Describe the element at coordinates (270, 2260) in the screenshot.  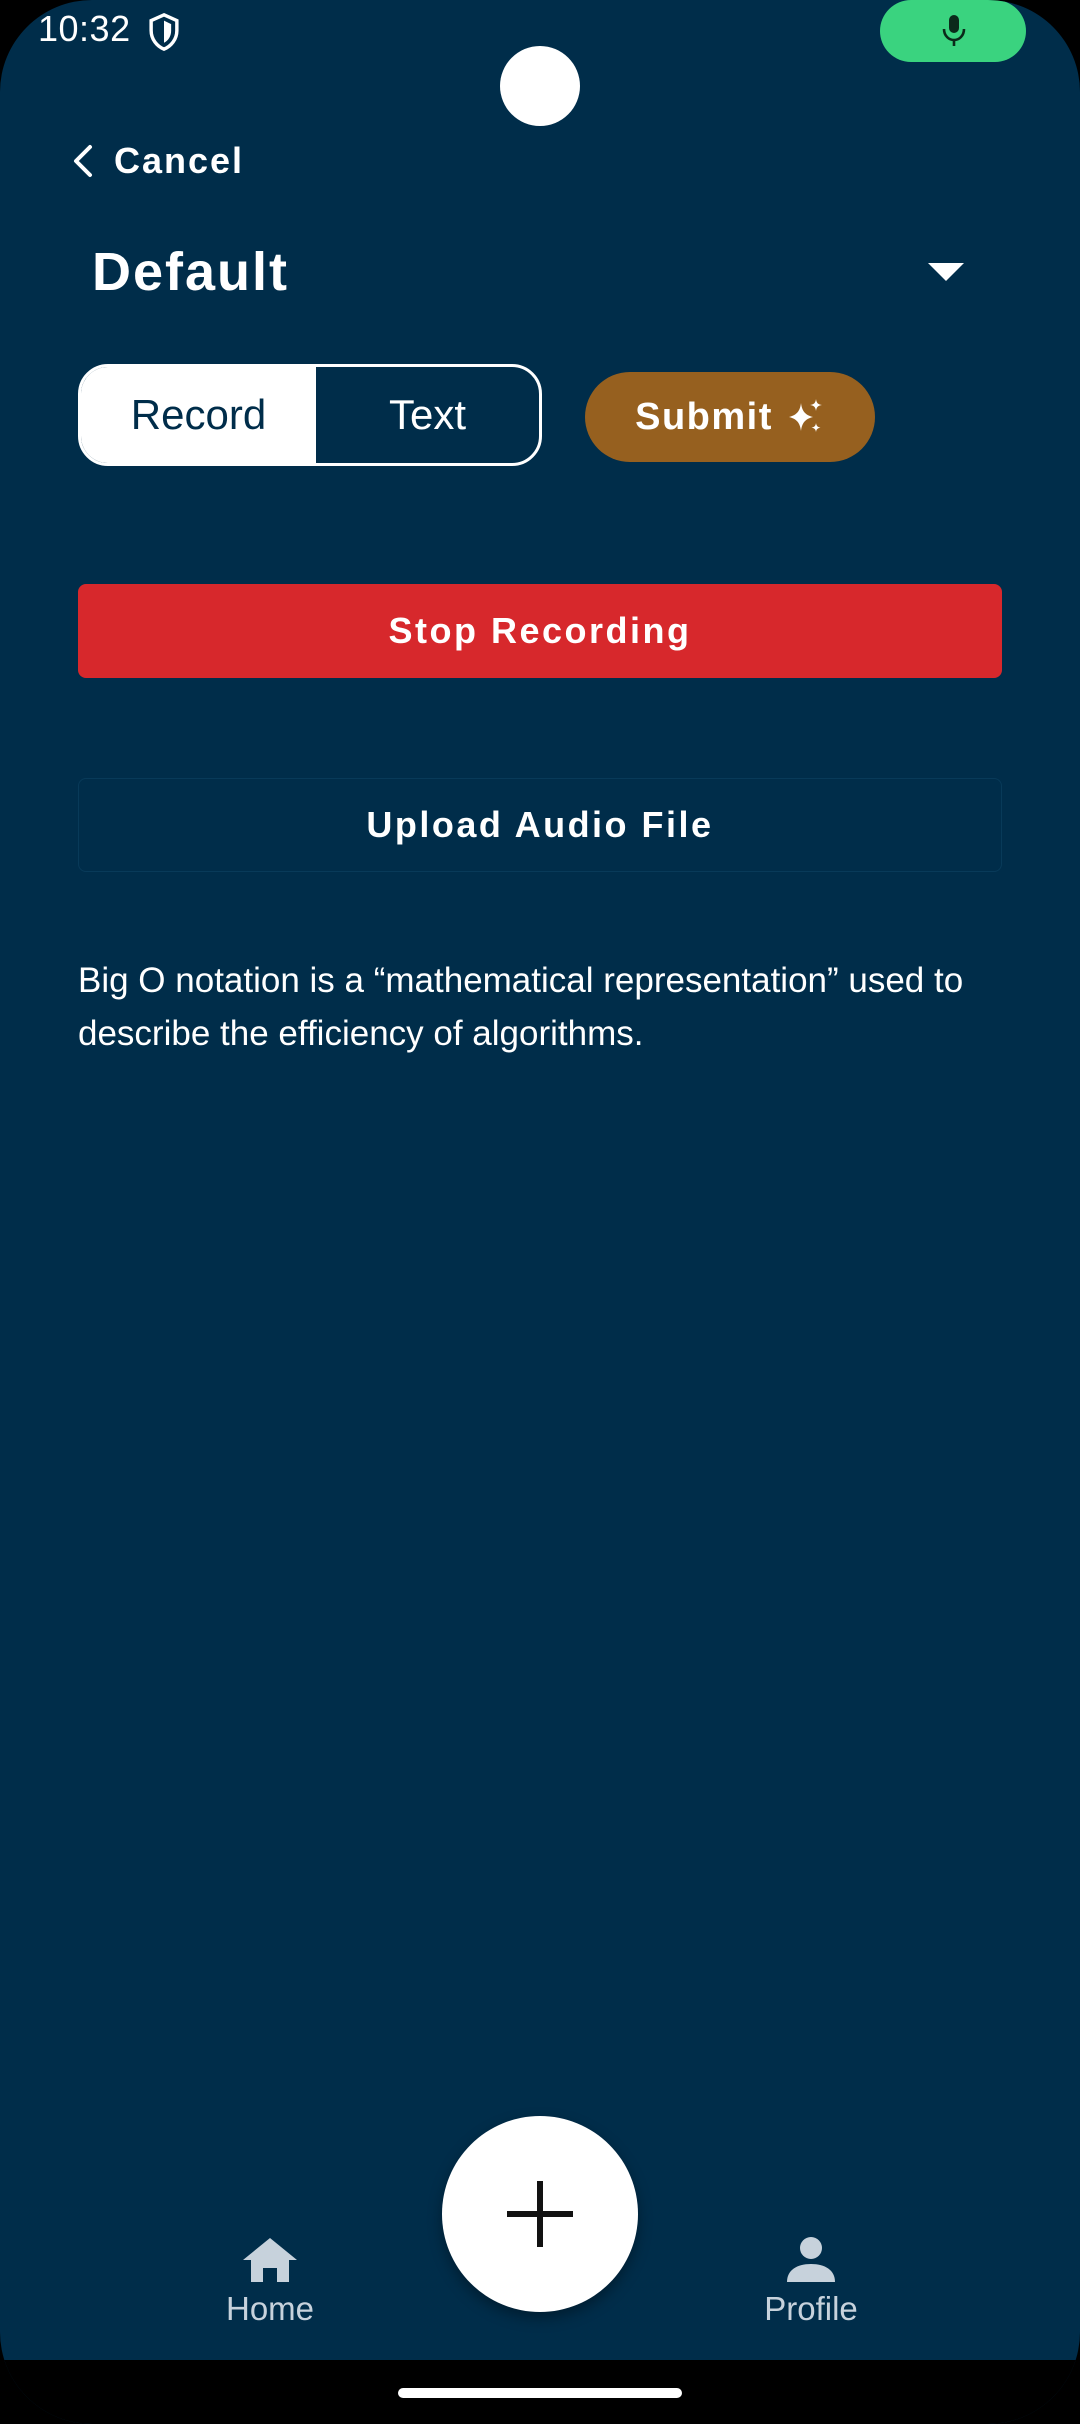
I see `home-icon` at that location.